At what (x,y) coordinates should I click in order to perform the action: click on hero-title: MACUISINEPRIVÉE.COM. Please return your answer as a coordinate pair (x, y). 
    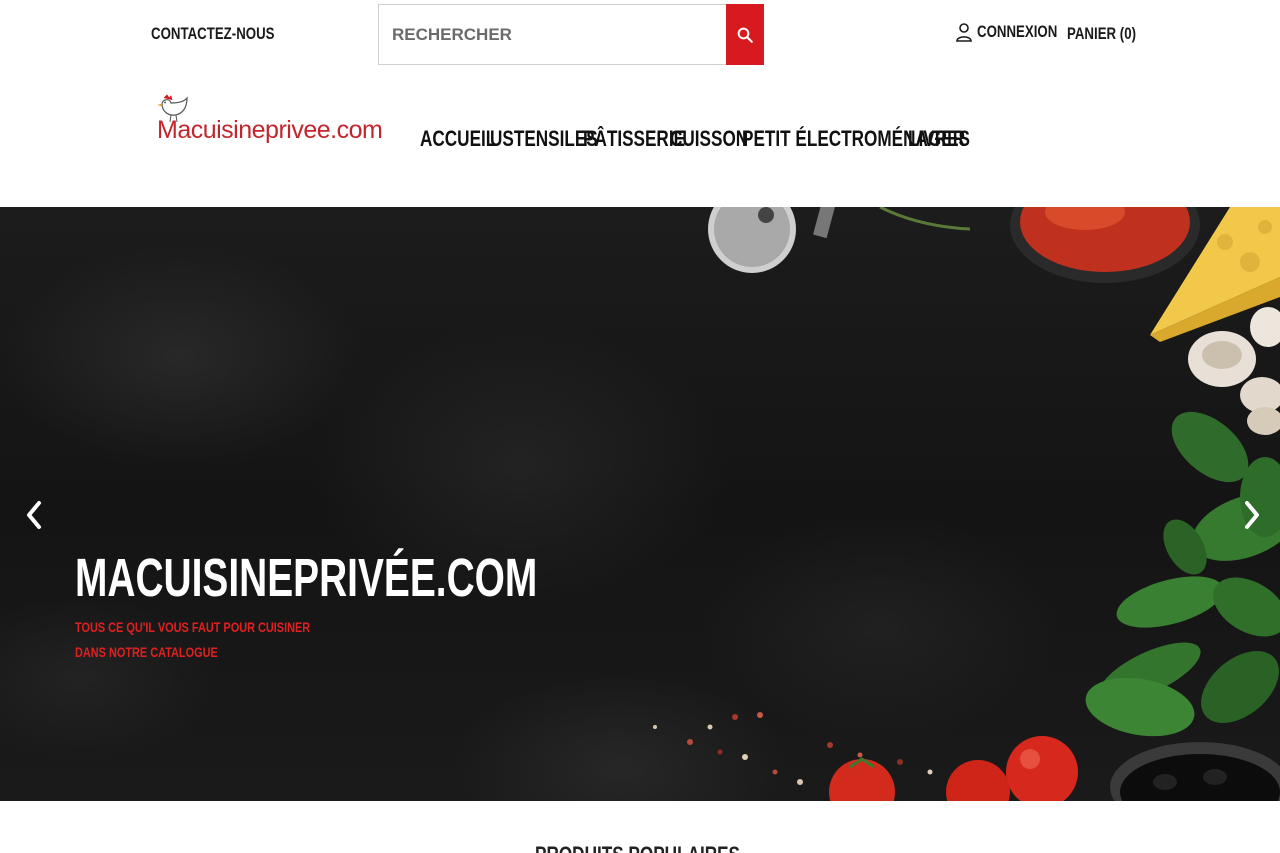
    Looking at the image, I should click on (306, 578).